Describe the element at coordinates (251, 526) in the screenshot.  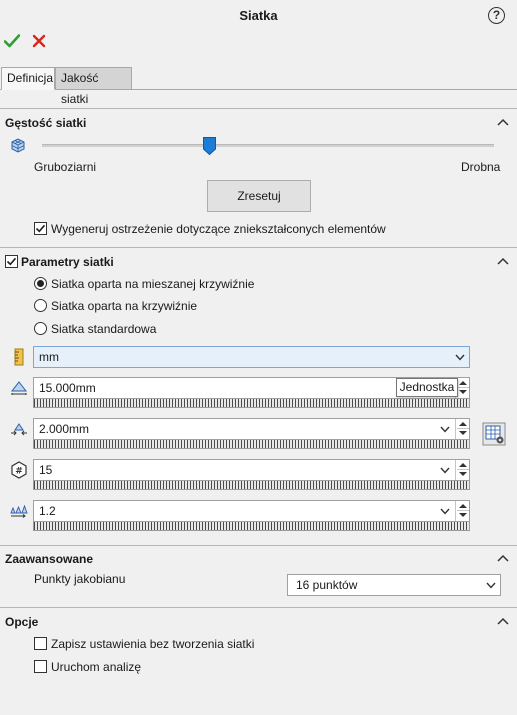
I see `growth-ratio-scale` at that location.